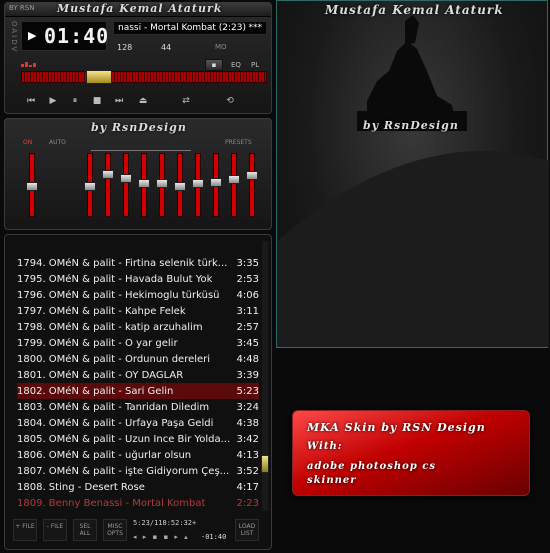 This screenshot has height=553, width=550. Describe the element at coordinates (265, 376) in the screenshot. I see `playlist-scrollbar` at that location.